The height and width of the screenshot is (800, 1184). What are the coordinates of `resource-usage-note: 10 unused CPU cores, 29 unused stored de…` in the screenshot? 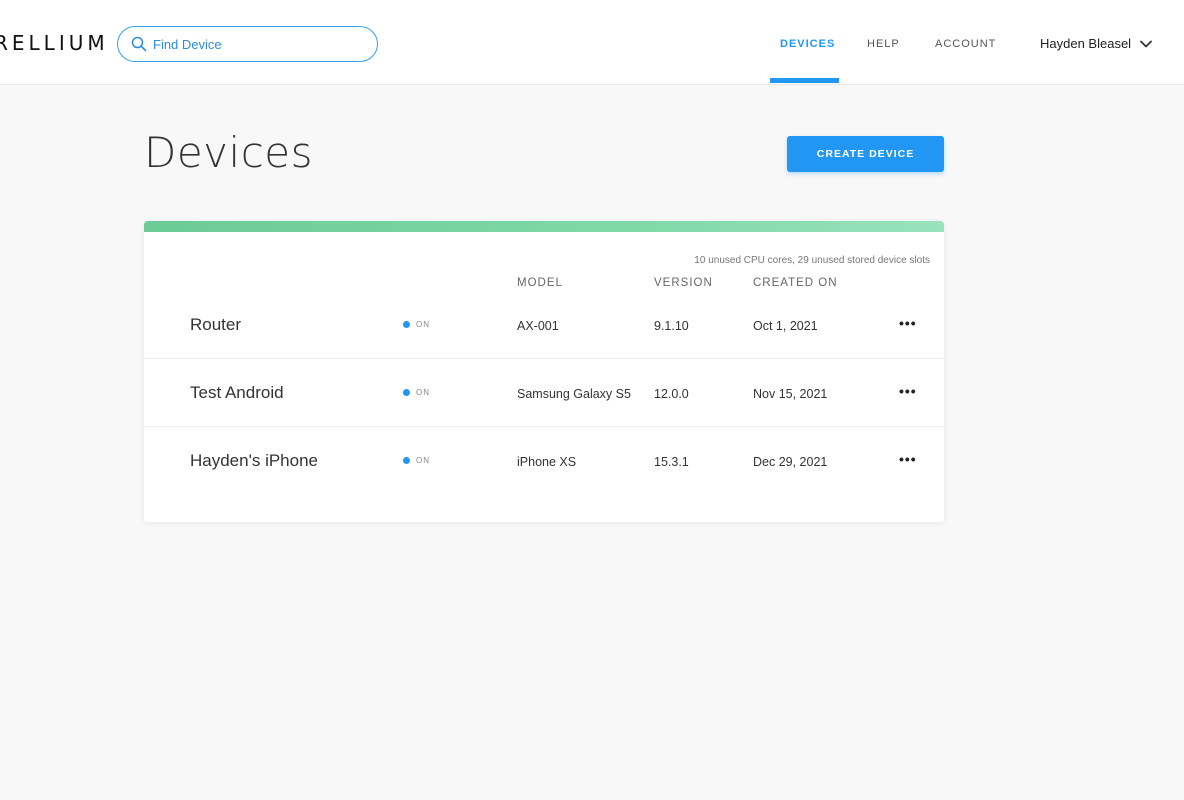 It's located at (812, 260).